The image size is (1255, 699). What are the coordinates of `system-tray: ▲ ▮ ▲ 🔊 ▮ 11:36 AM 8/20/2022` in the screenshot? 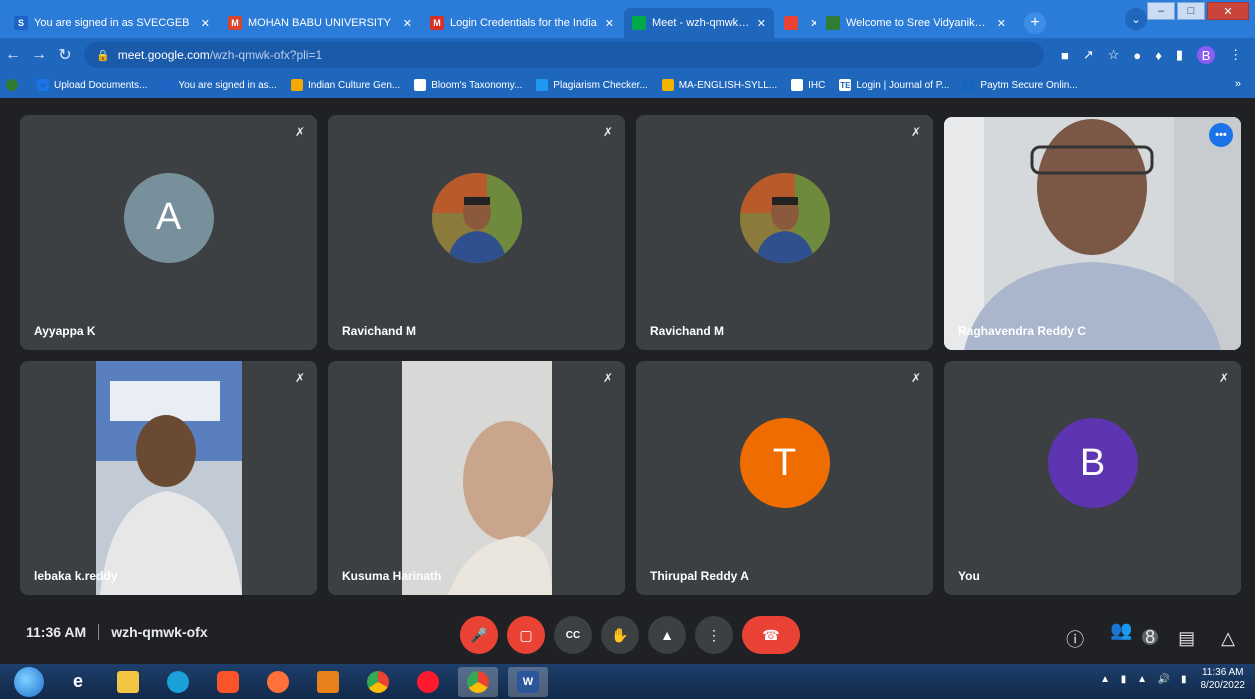 It's located at (1172, 679).